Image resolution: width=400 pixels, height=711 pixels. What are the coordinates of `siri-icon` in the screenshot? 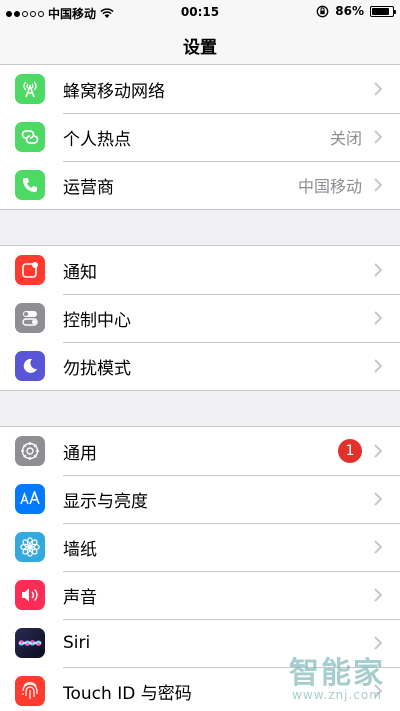 It's located at (30, 643).